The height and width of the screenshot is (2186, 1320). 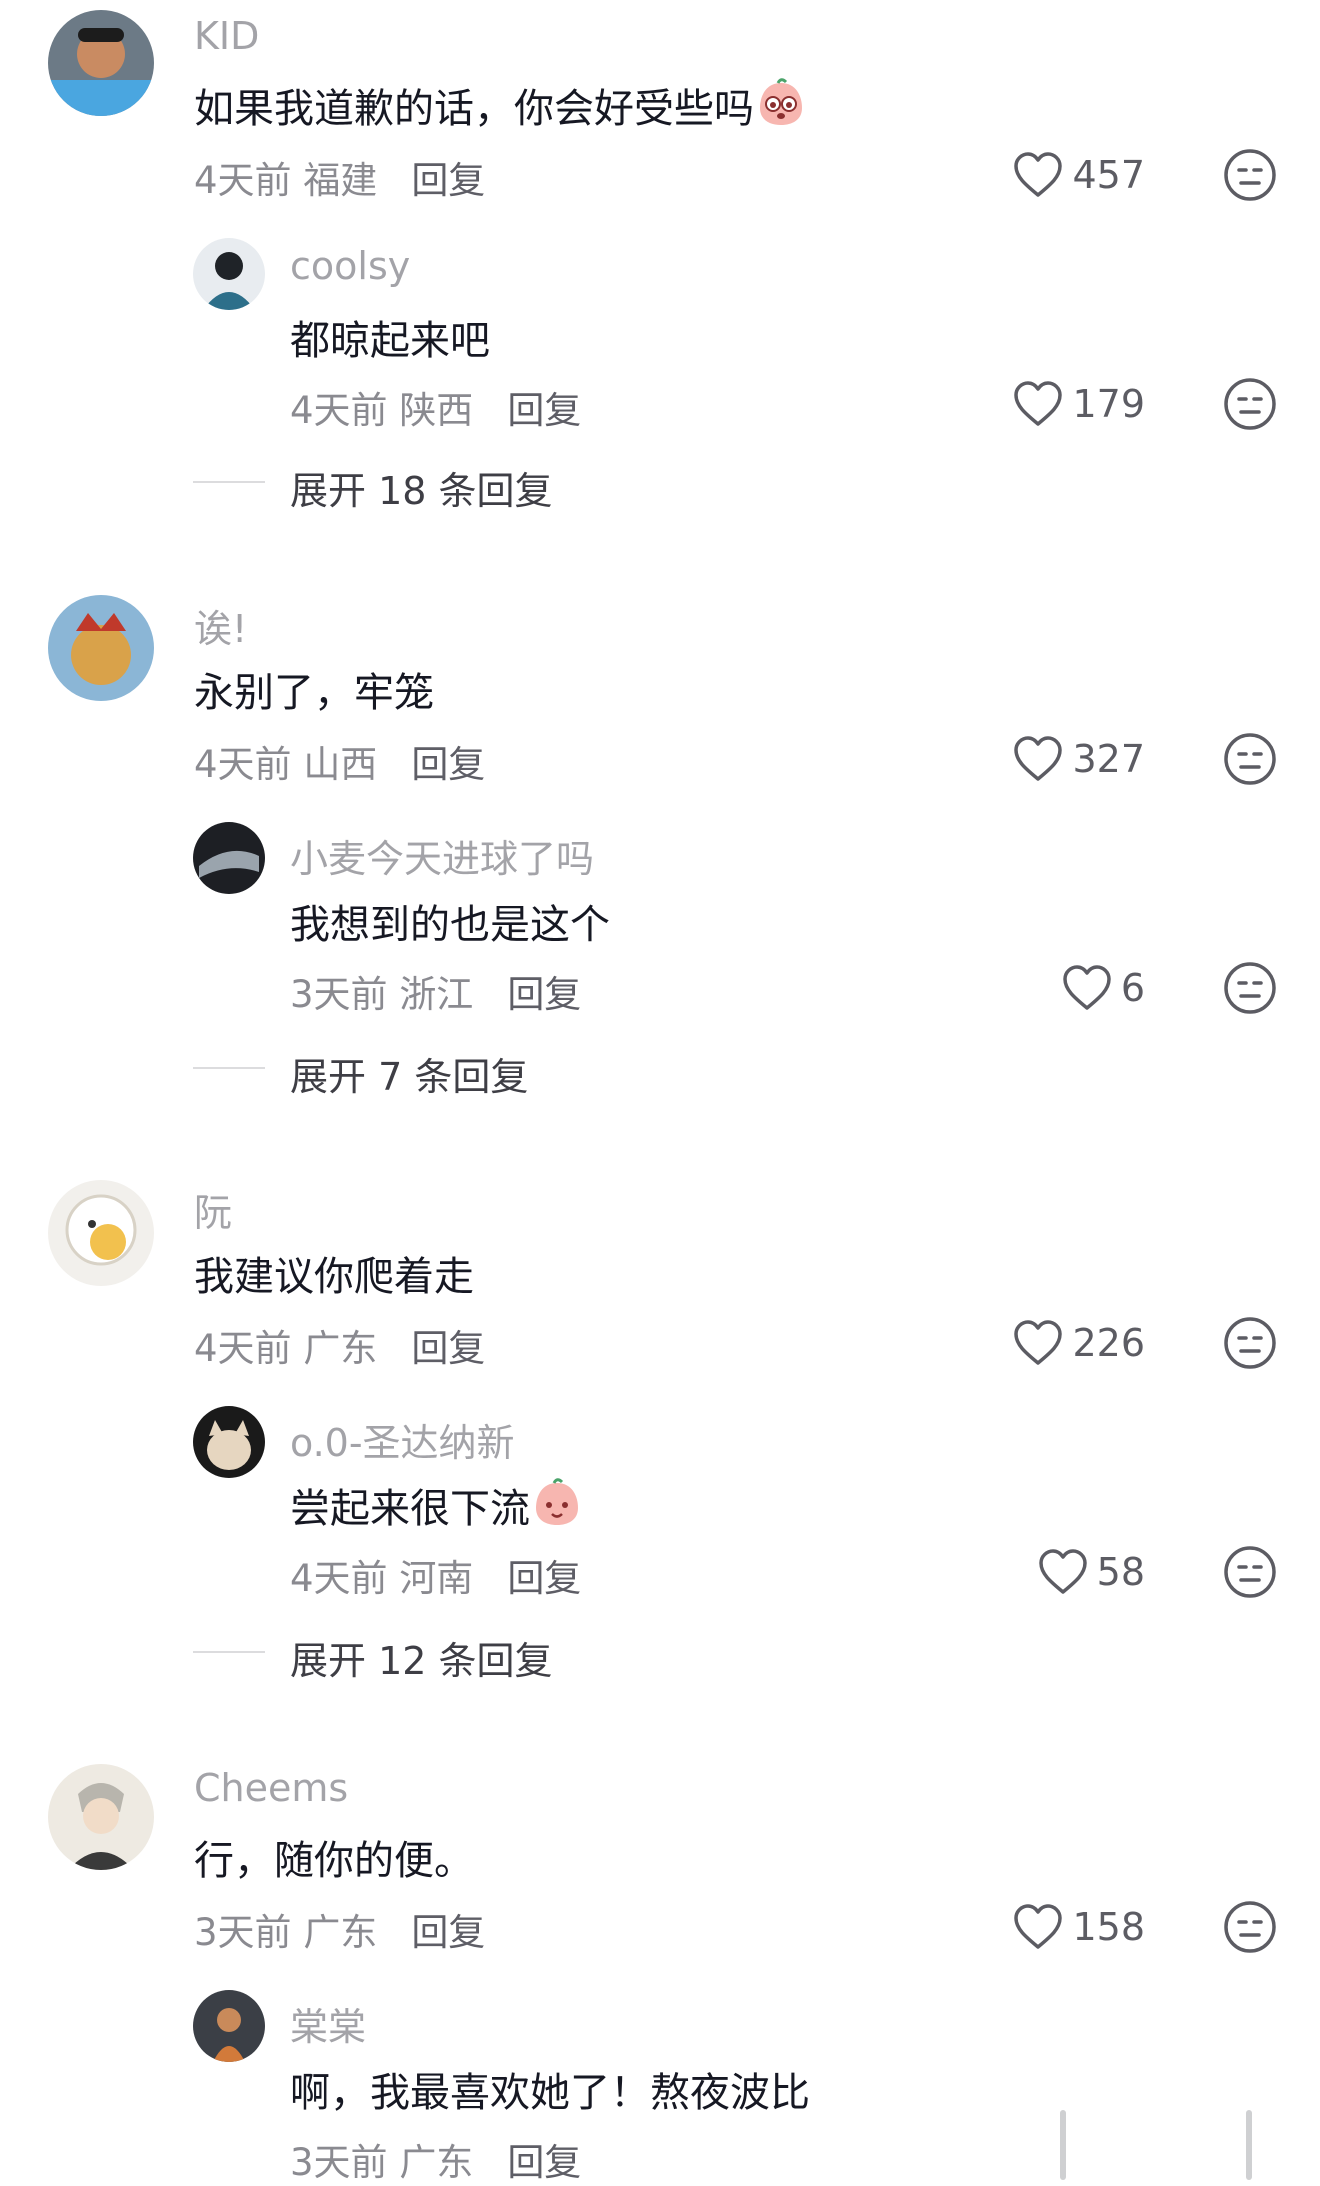 I want to click on comment-meta: 3天前 广东 回复, so click(x=340, y=1932).